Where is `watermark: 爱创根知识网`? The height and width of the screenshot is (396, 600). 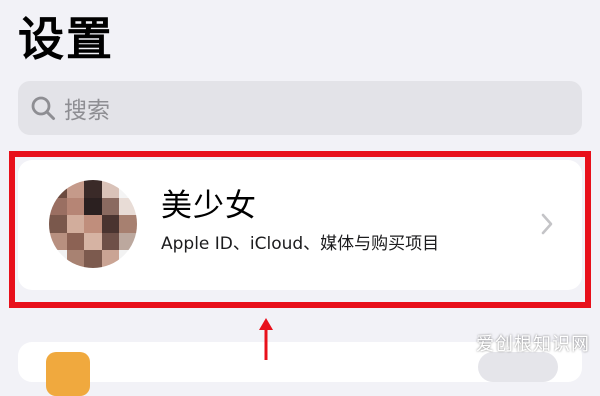 watermark: 爱创根知识网 is located at coordinates (533, 344).